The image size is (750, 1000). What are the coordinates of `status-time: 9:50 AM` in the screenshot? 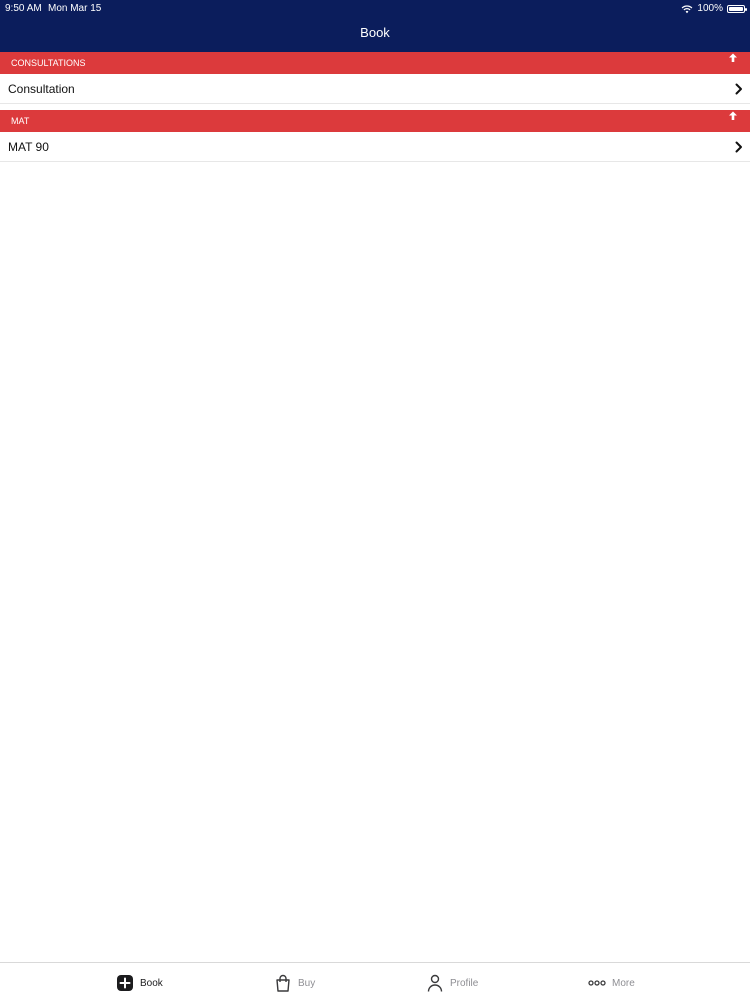 It's located at (23, 8).